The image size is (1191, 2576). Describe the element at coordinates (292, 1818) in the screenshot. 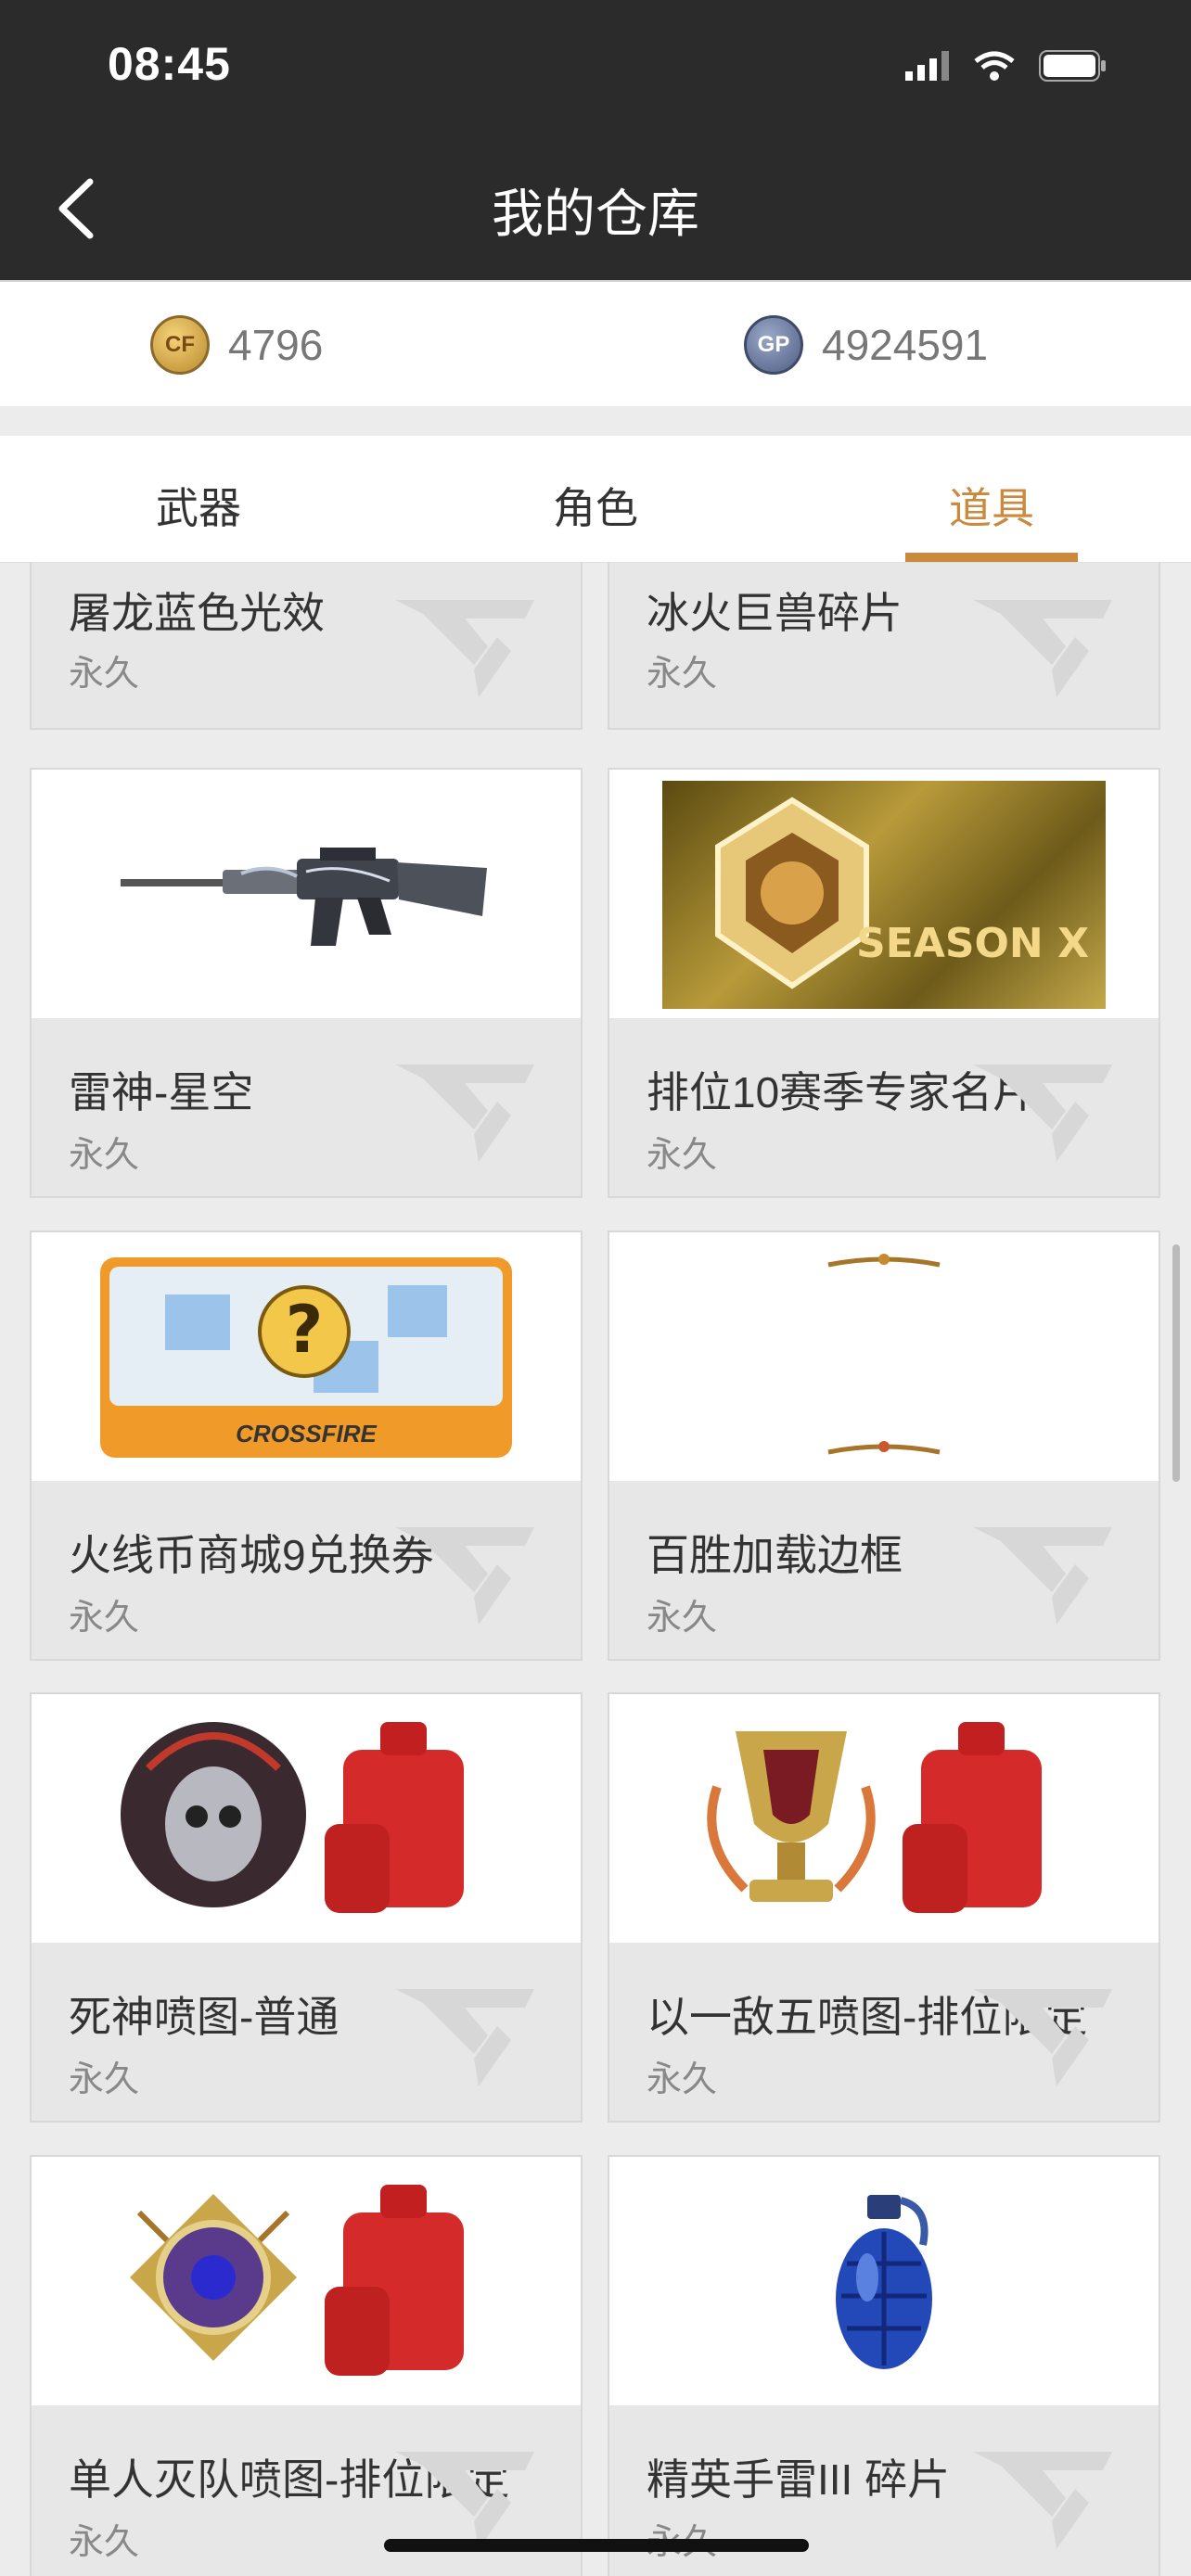

I see `spray-reaper-icon` at that location.